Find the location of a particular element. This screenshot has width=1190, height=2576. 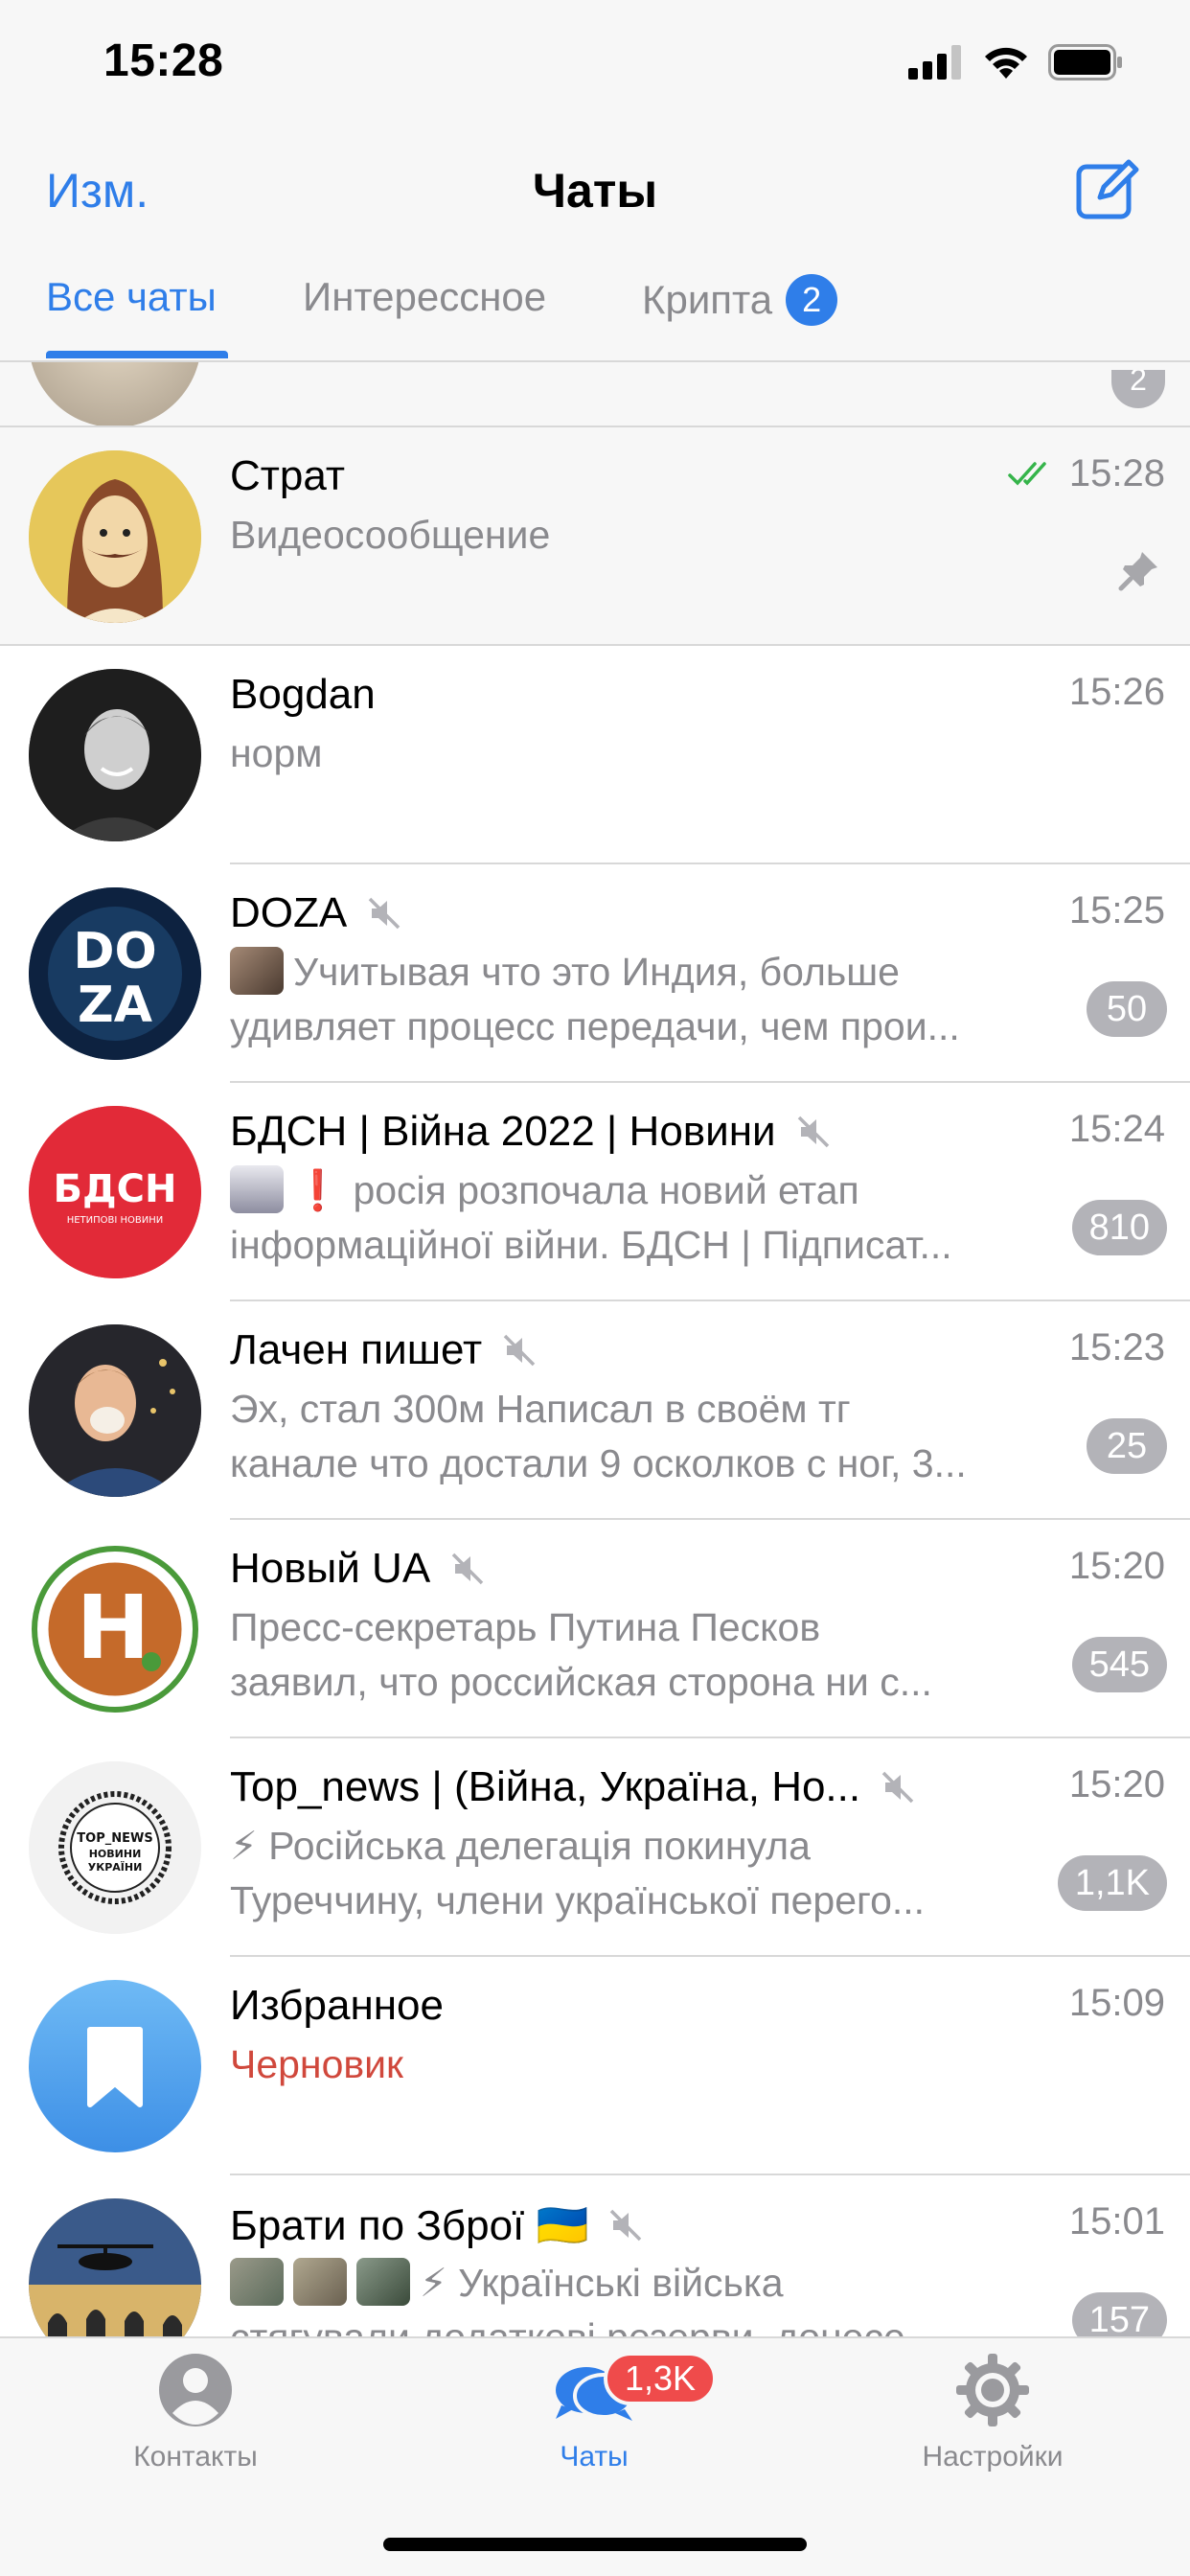

chat-row-bogdan: Bogdan 15:26 норм is located at coordinates (595, 755).